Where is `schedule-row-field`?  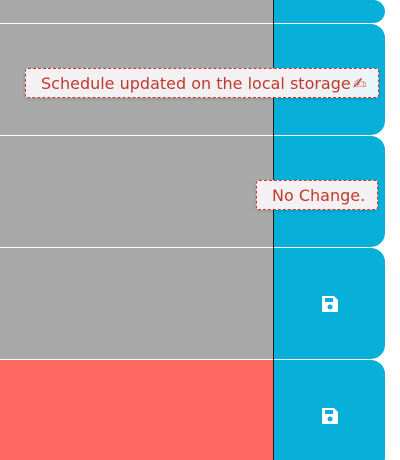 schedule-row-field is located at coordinates (136, 11).